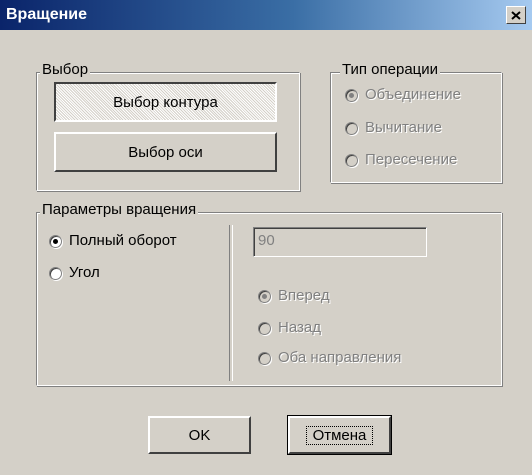  What do you see at coordinates (65, 70) in the screenshot?
I see `selection-legend: Выбор` at bounding box center [65, 70].